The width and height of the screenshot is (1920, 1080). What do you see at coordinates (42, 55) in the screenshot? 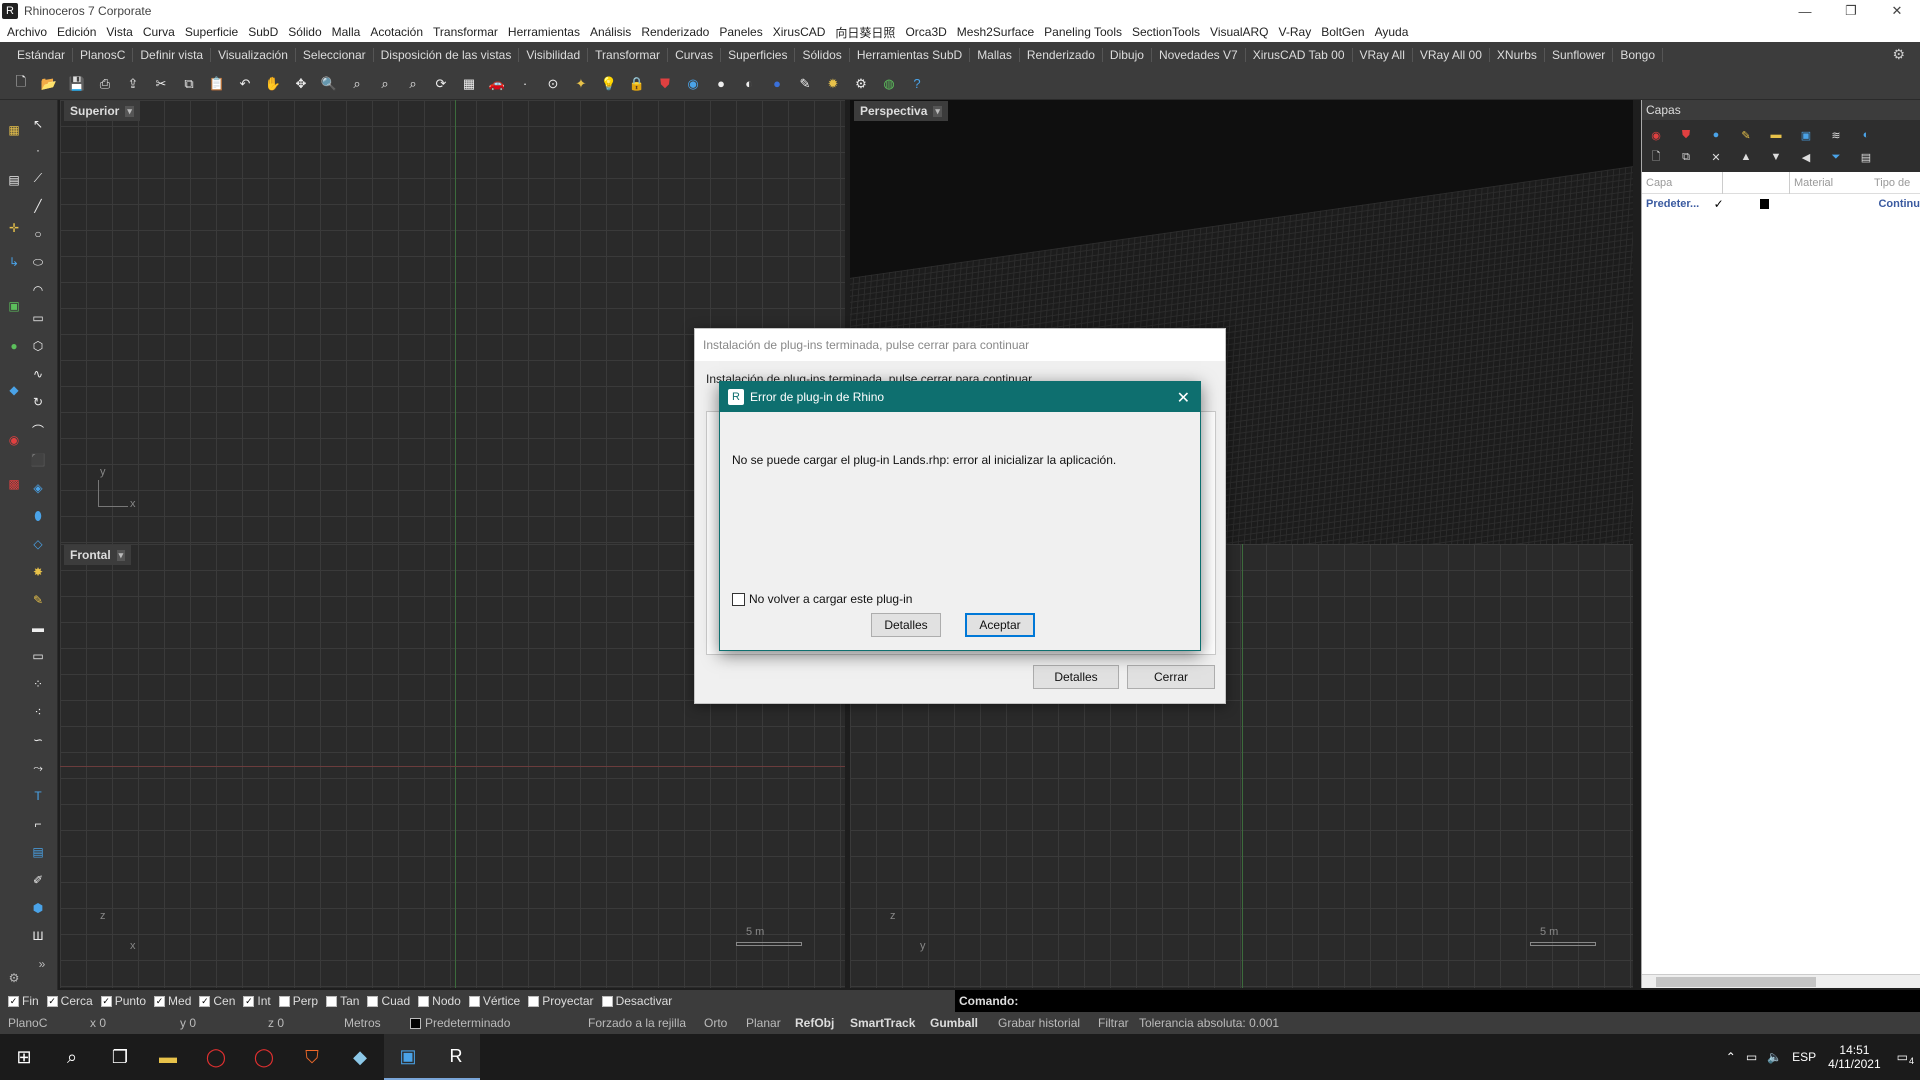
I see `tab-estandar: Estándar` at bounding box center [42, 55].